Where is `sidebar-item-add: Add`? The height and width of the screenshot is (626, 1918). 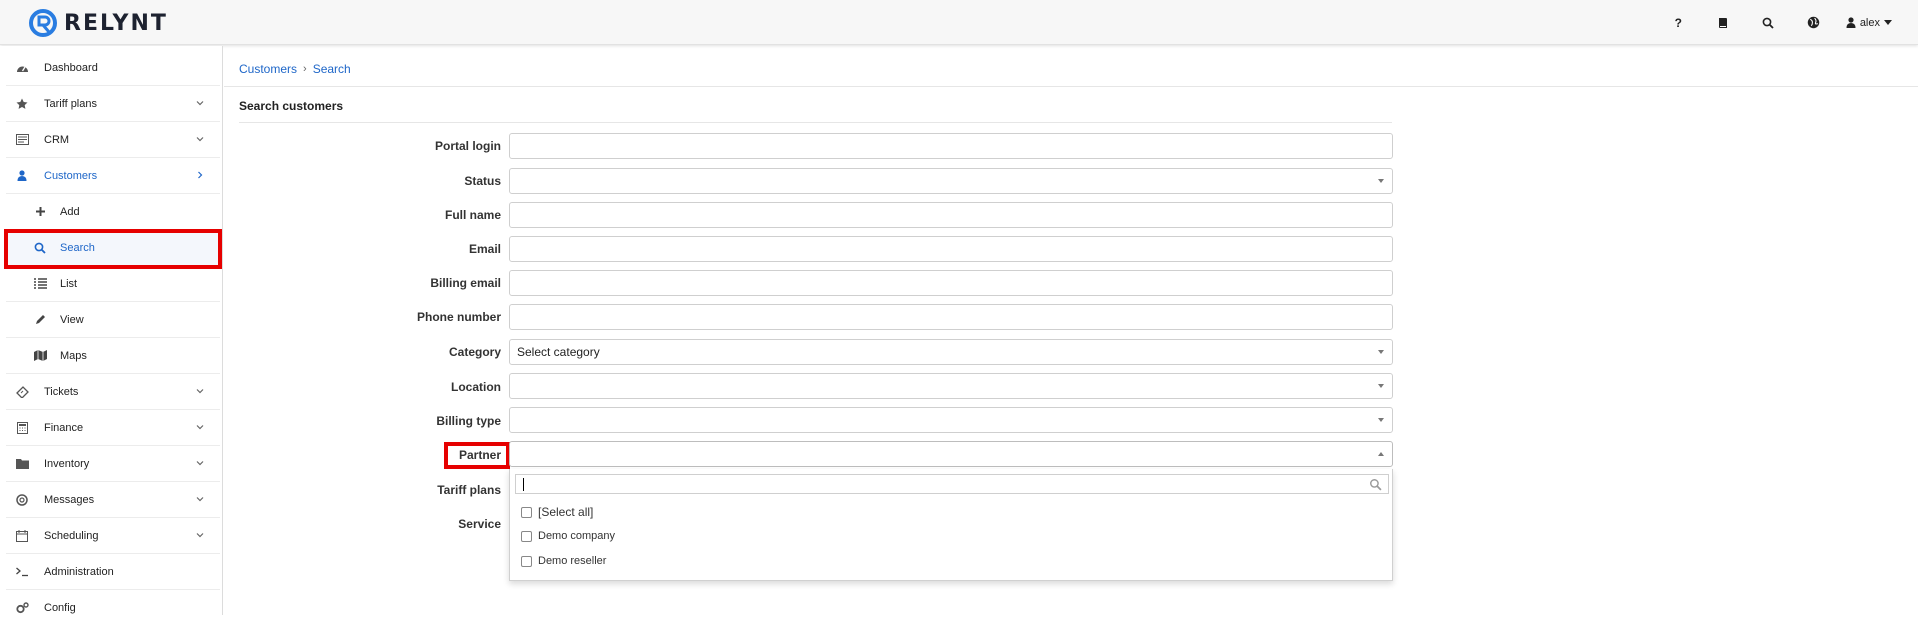 sidebar-item-add: Add is located at coordinates (113, 212).